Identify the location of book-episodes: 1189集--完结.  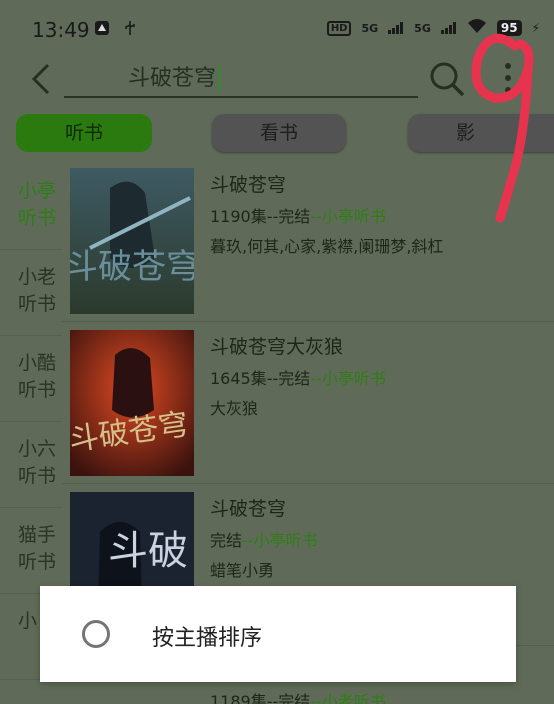
(260, 698).